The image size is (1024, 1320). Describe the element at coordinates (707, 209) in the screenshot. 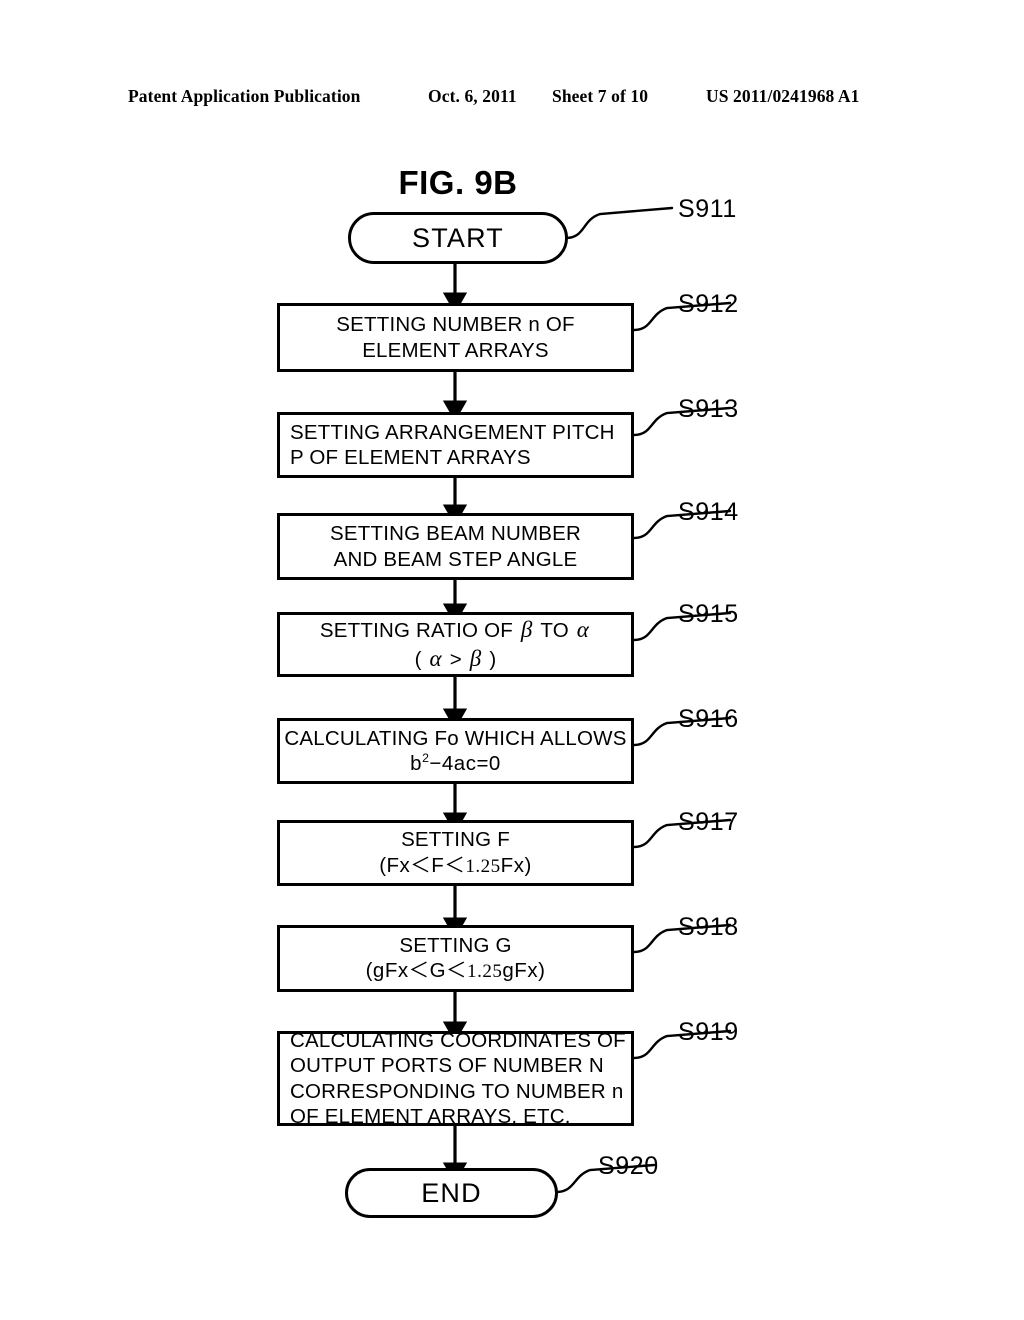

I see `step-label-S911: S911` at that location.